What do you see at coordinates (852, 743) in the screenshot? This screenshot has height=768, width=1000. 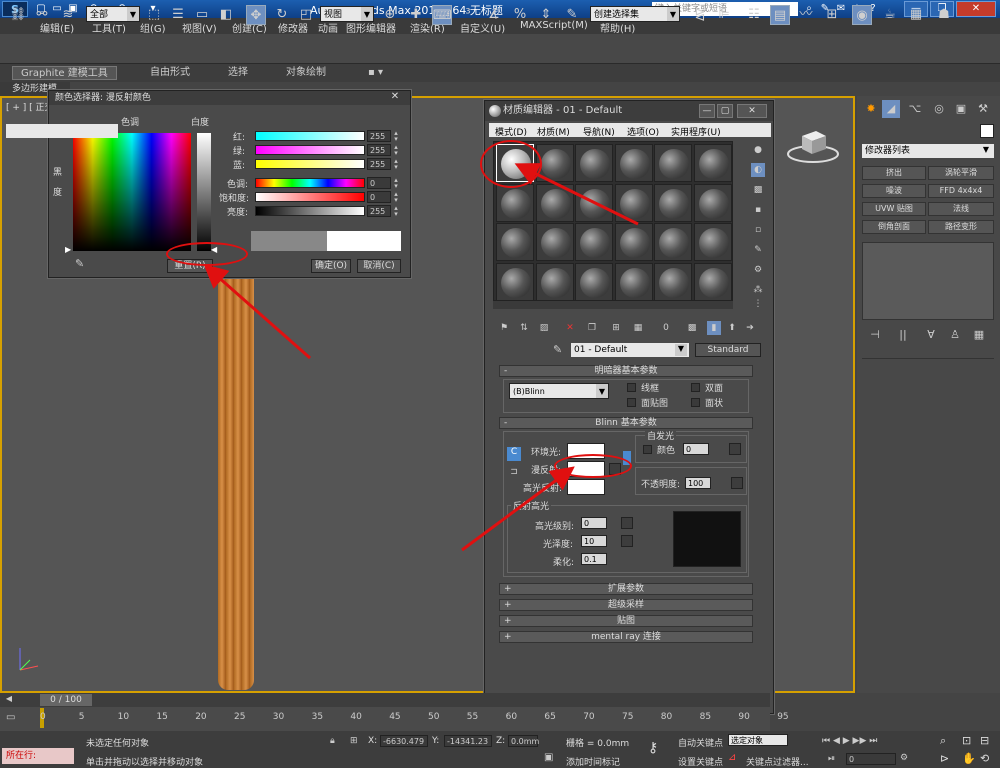 I see `playback-controls: ⏮ ◀ ▶ ▶▶ ⏭` at bounding box center [852, 743].